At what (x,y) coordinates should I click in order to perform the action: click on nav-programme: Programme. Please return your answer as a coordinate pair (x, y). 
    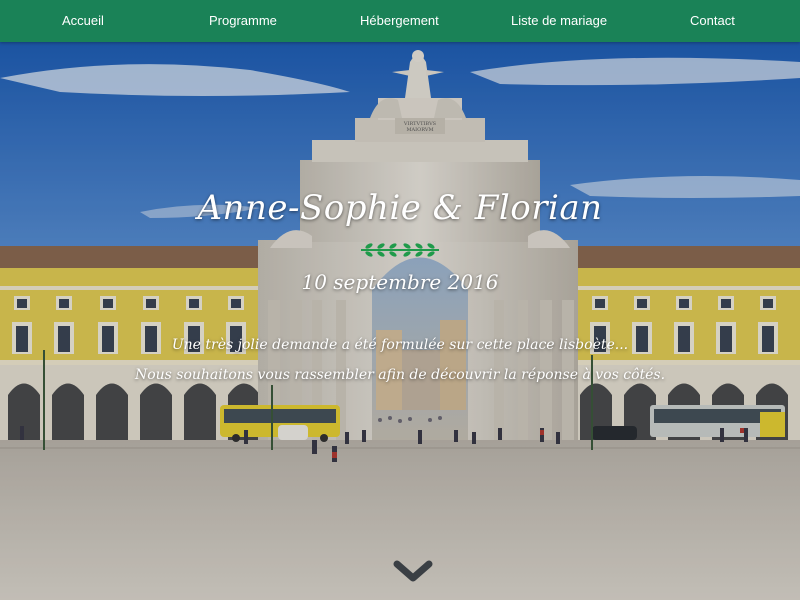
    Looking at the image, I should click on (243, 20).